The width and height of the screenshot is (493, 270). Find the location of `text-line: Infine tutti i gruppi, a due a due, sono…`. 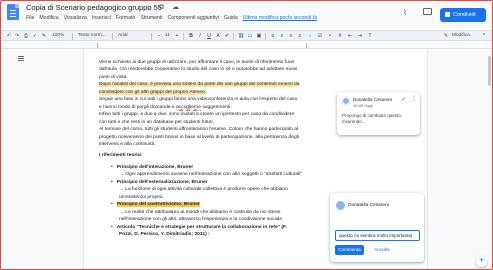

text-line: Infine tutti i gruppi, a due a due, sono… is located at coordinates (197, 115).